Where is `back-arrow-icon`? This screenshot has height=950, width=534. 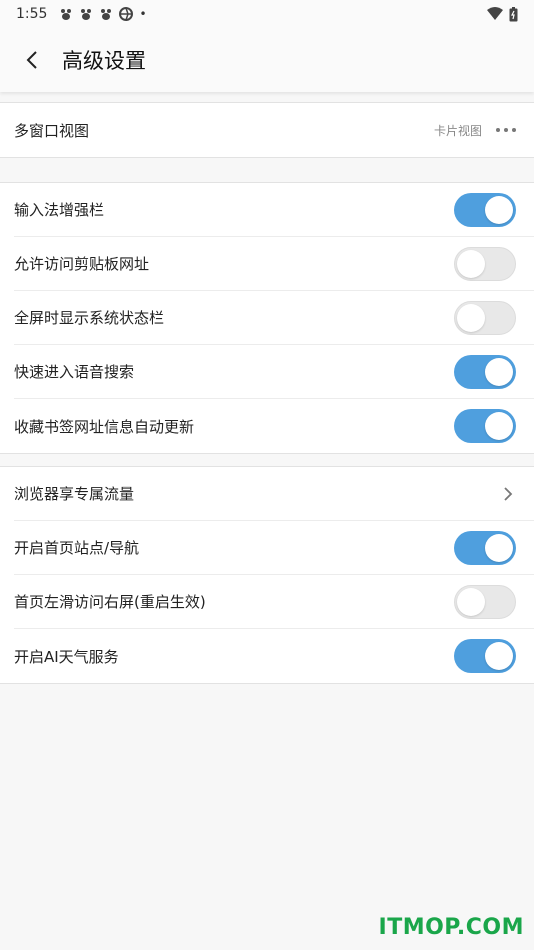
back-arrow-icon is located at coordinates (31, 60).